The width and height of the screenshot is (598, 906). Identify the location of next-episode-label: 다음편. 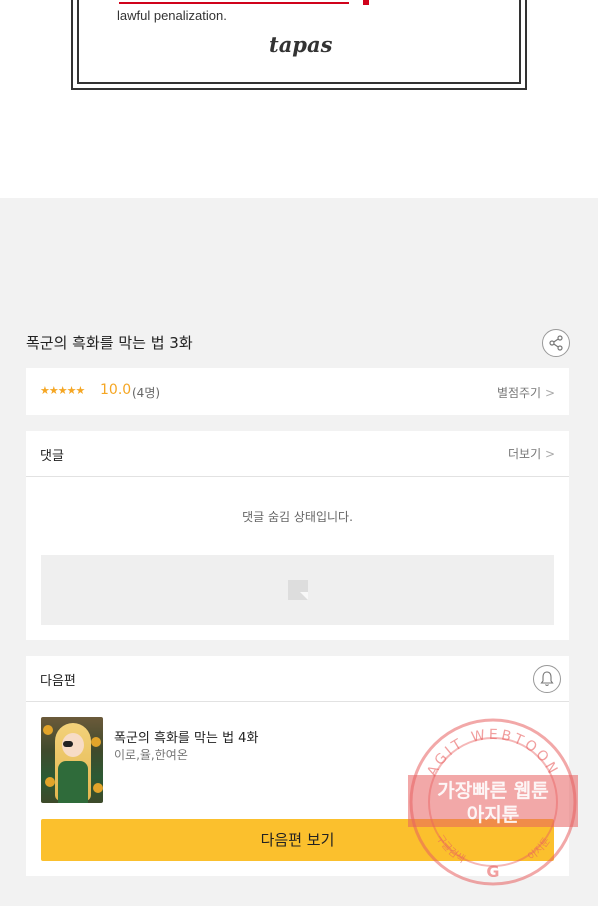
(58, 681).